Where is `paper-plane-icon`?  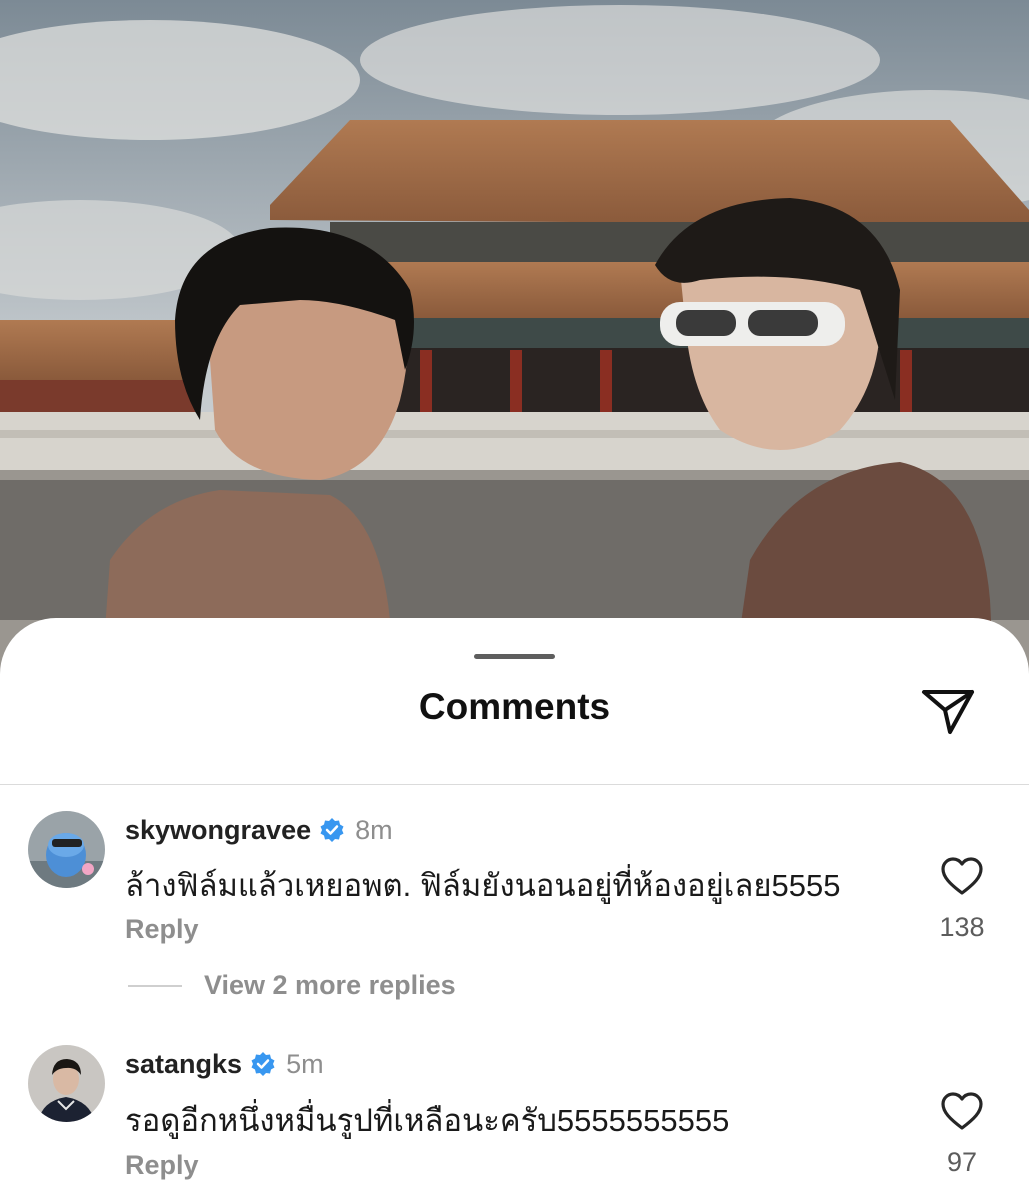
paper-plane-icon is located at coordinates (948, 712).